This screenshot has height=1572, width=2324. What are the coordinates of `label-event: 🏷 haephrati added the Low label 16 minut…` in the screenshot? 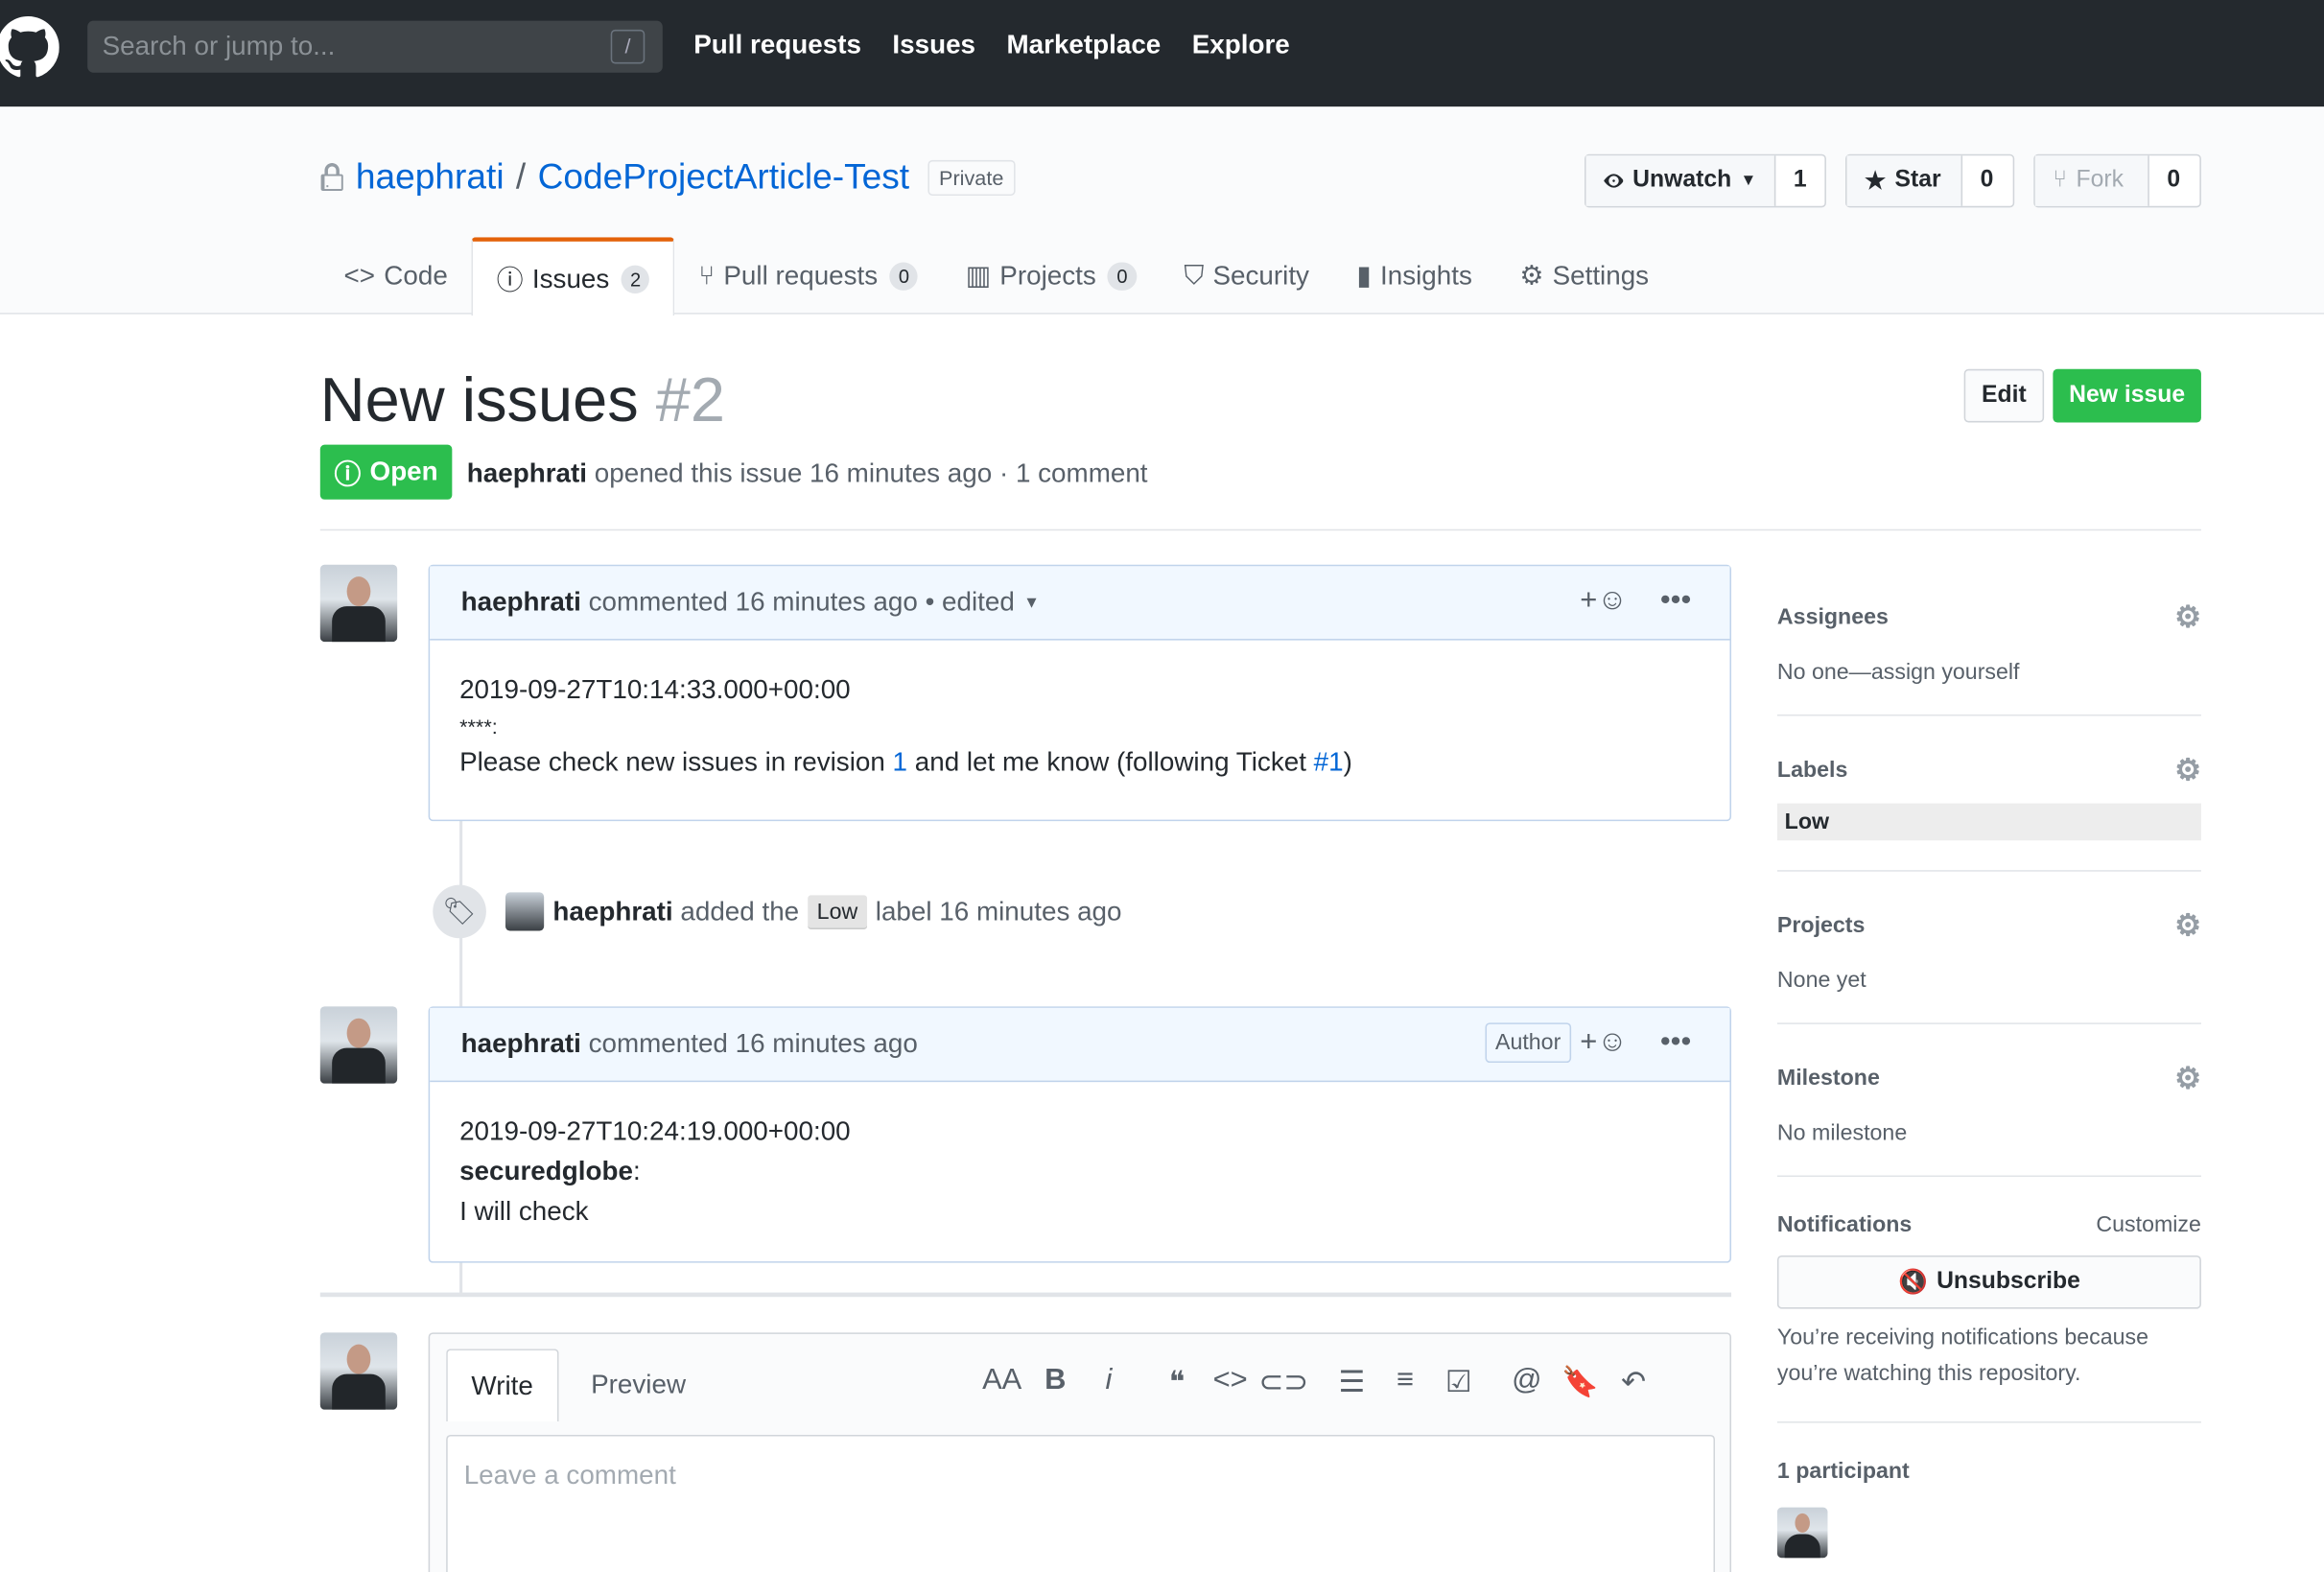 It's located at (777, 911).